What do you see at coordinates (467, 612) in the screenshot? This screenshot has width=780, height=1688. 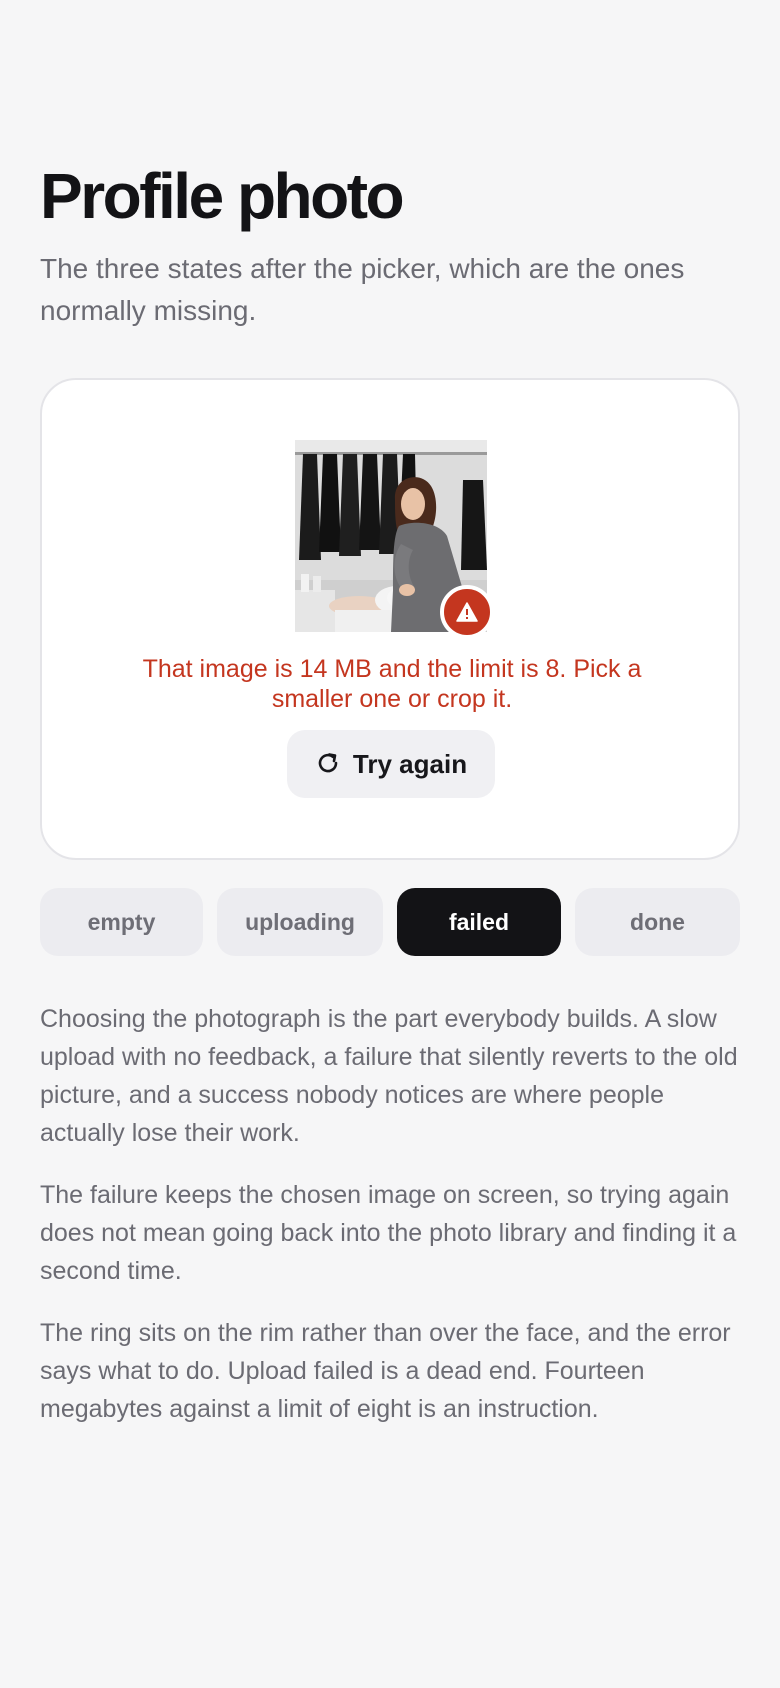 I see `warning-icon` at bounding box center [467, 612].